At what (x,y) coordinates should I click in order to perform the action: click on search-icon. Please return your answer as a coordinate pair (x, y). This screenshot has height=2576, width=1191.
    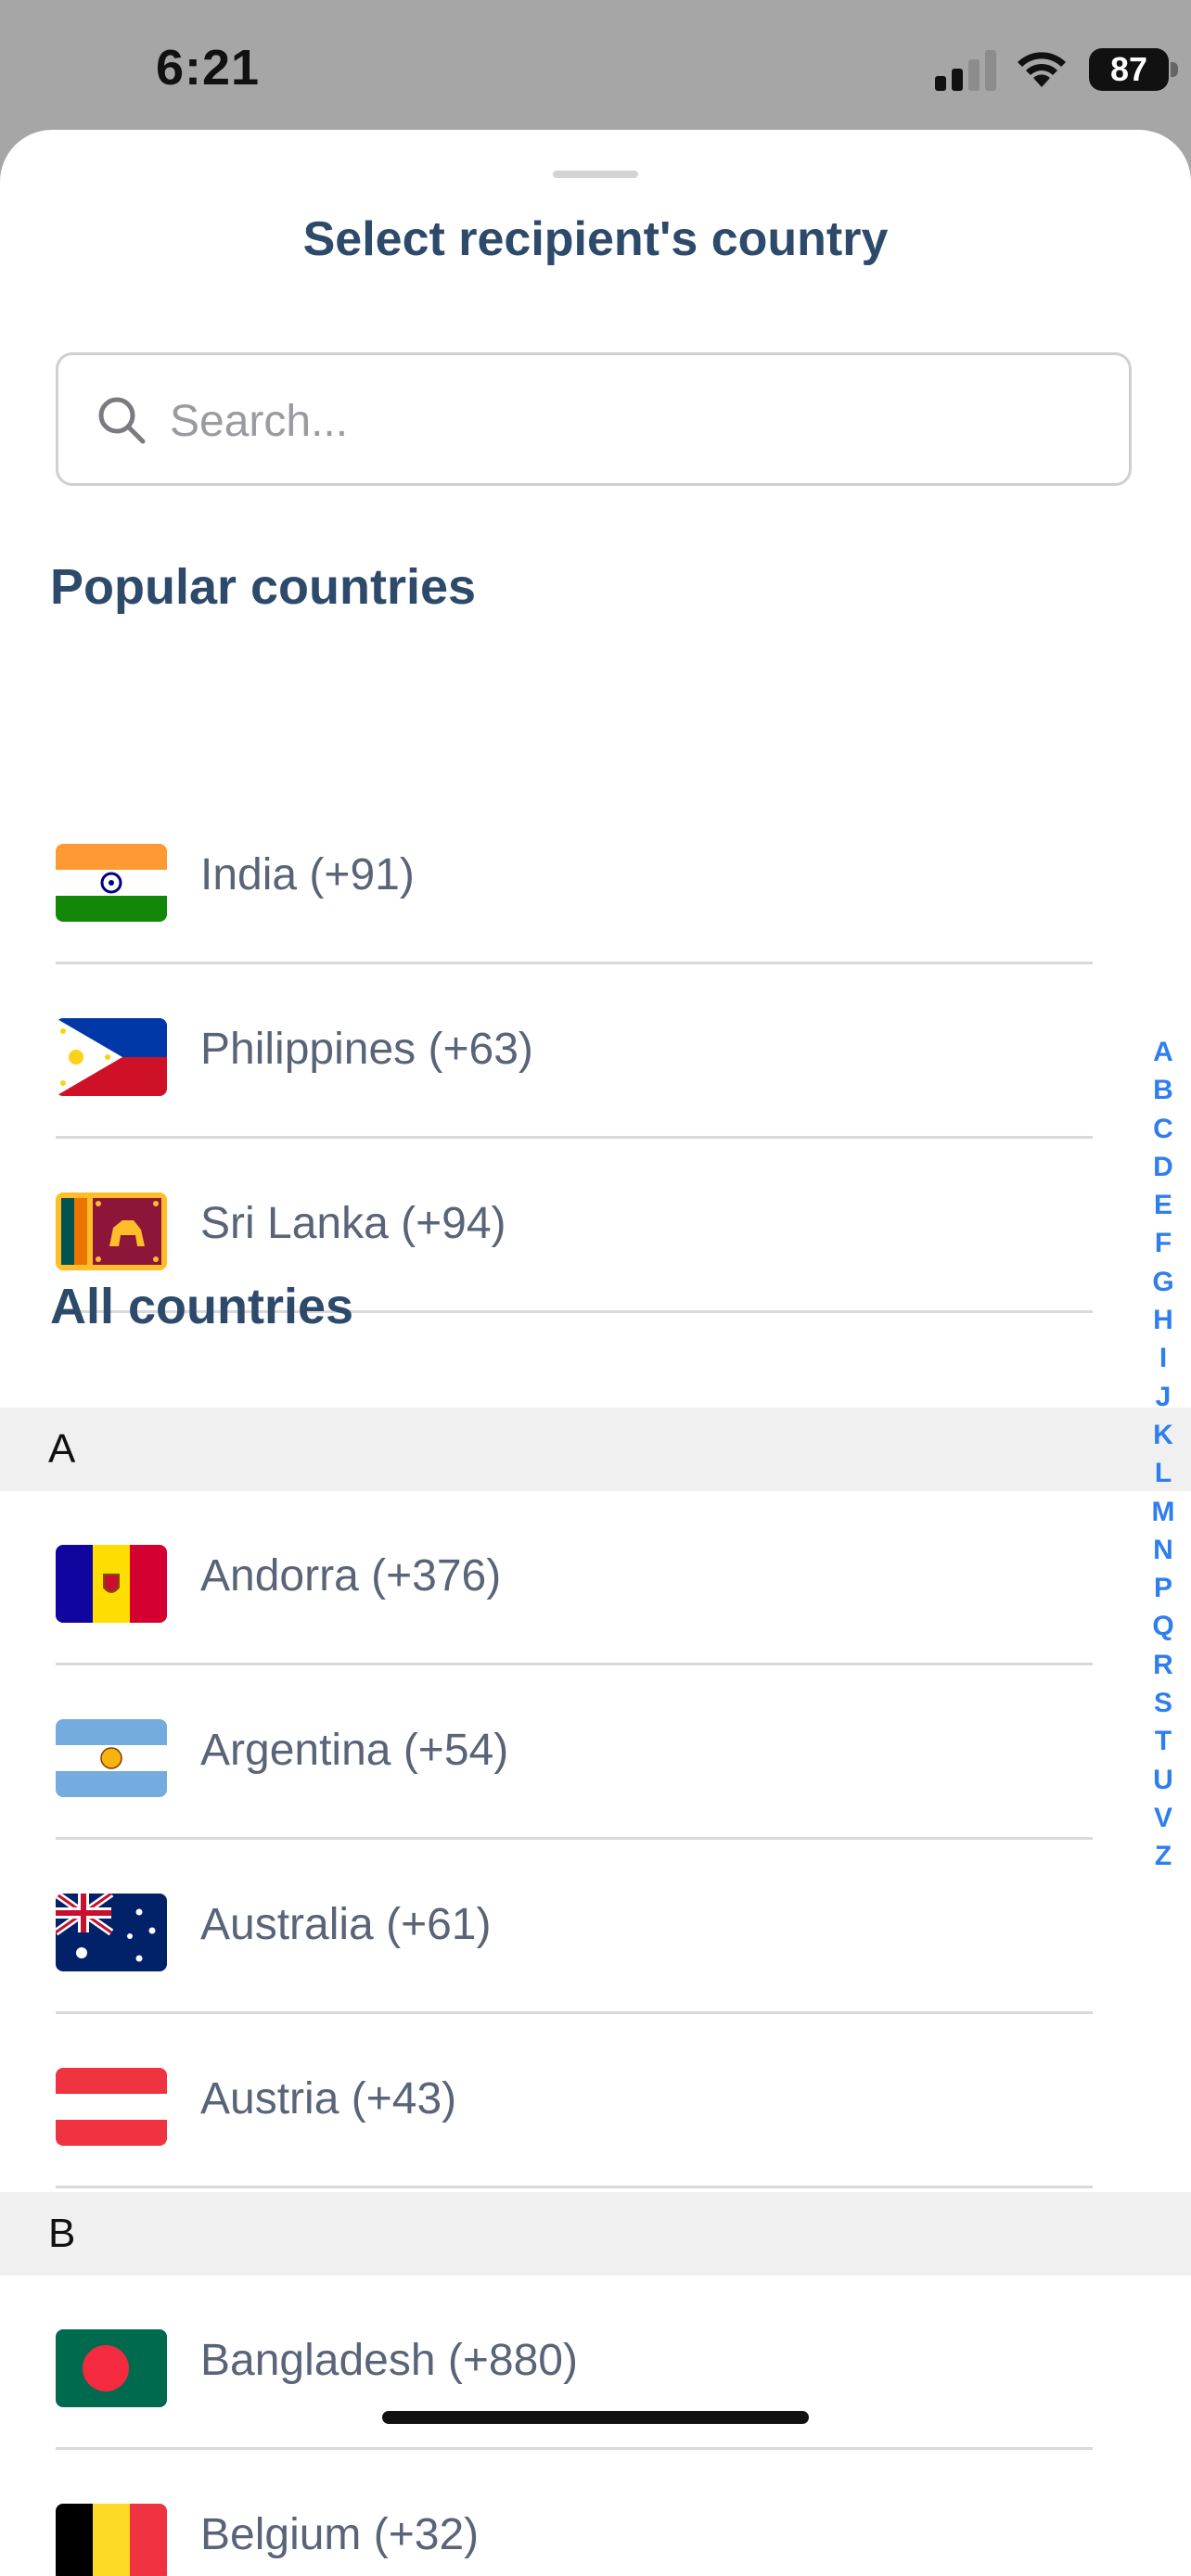
    Looking at the image, I should click on (122, 420).